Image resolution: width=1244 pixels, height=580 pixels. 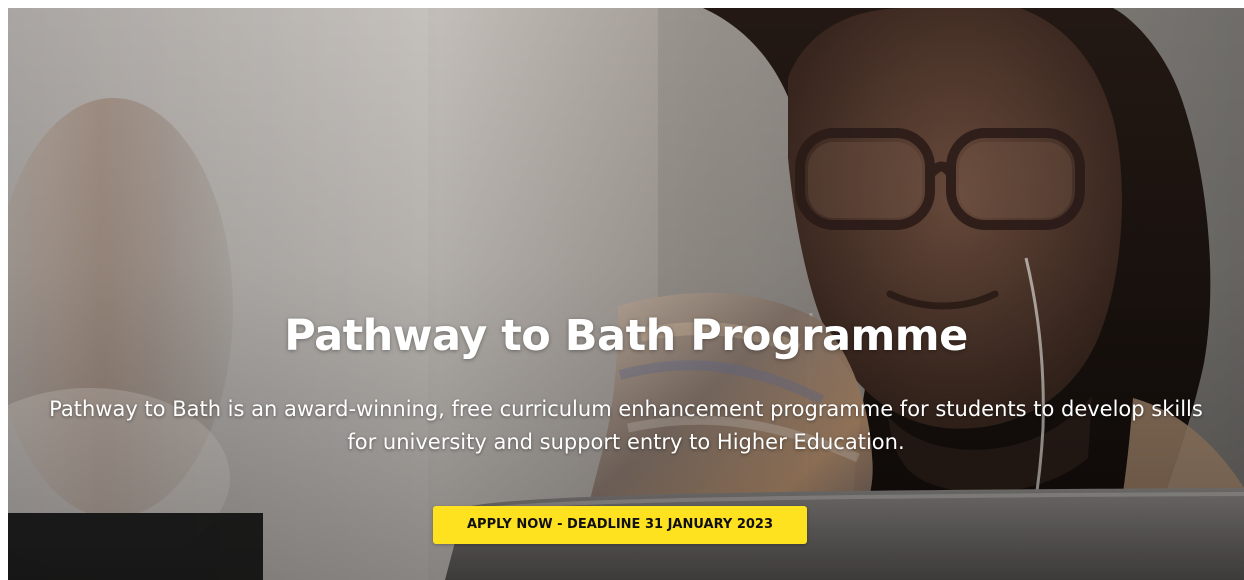 What do you see at coordinates (626, 336) in the screenshot?
I see `hero-title: Pathway to Bath Programme` at bounding box center [626, 336].